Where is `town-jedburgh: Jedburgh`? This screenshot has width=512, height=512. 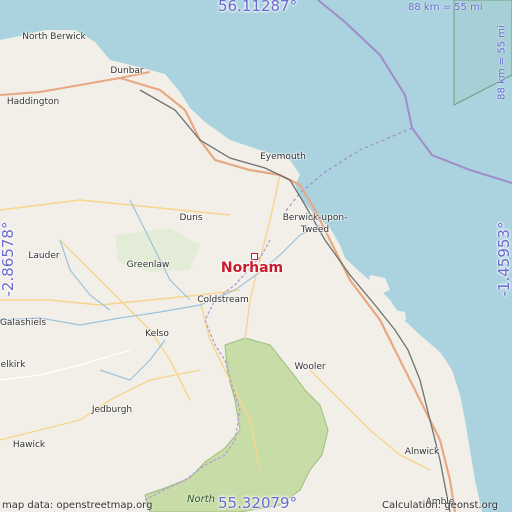 town-jedburgh: Jedburgh is located at coordinates (112, 410).